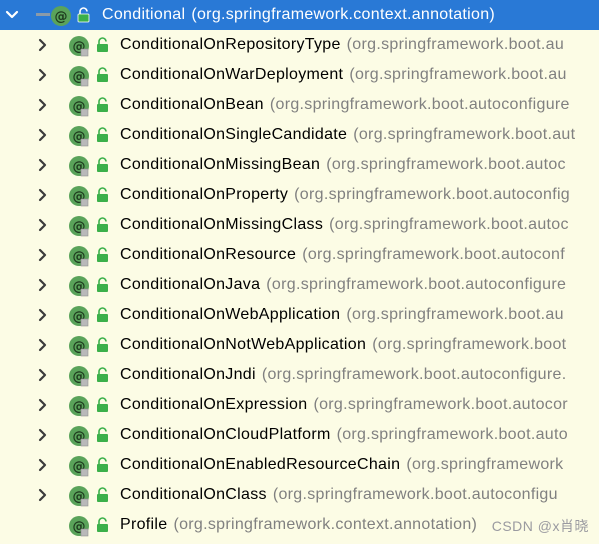 This screenshot has height=544, width=599. I want to click on watermark: CSDN @x肖晓, so click(540, 526).